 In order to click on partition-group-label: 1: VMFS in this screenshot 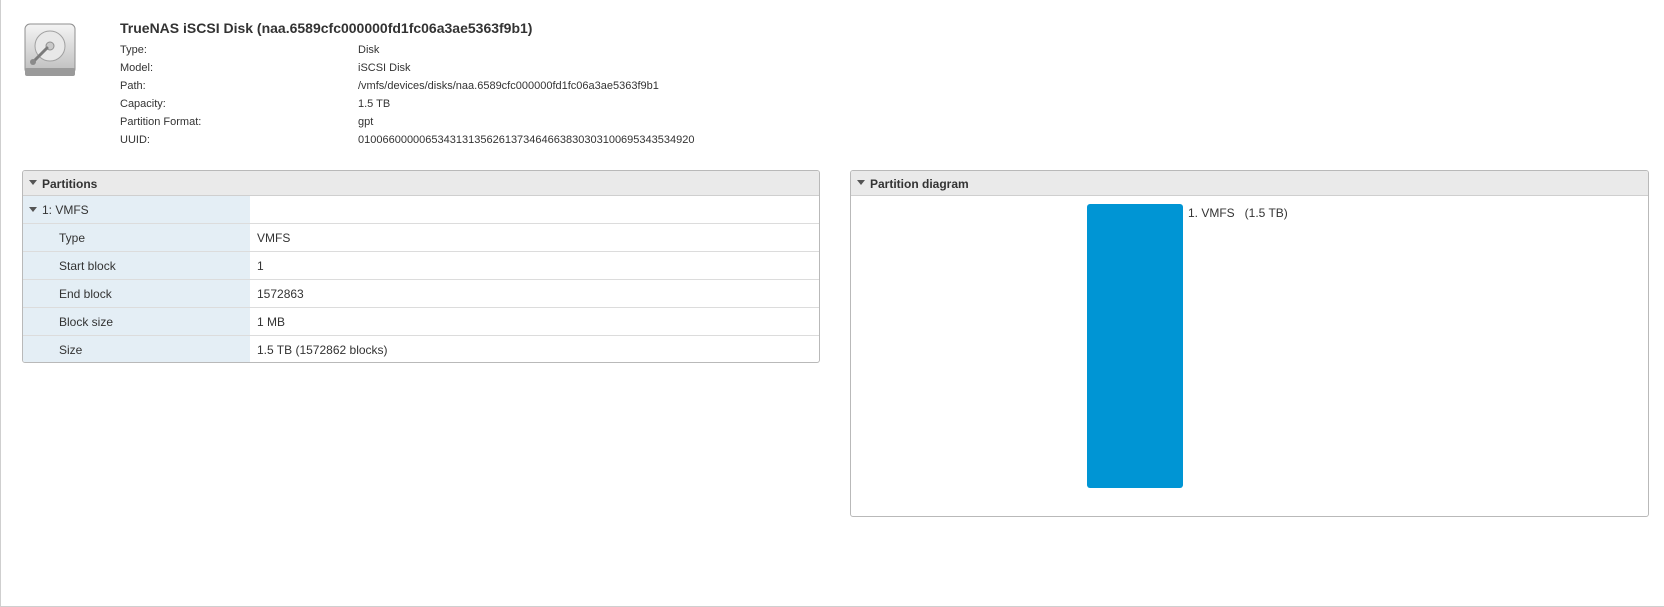, I will do `click(65, 209)`.